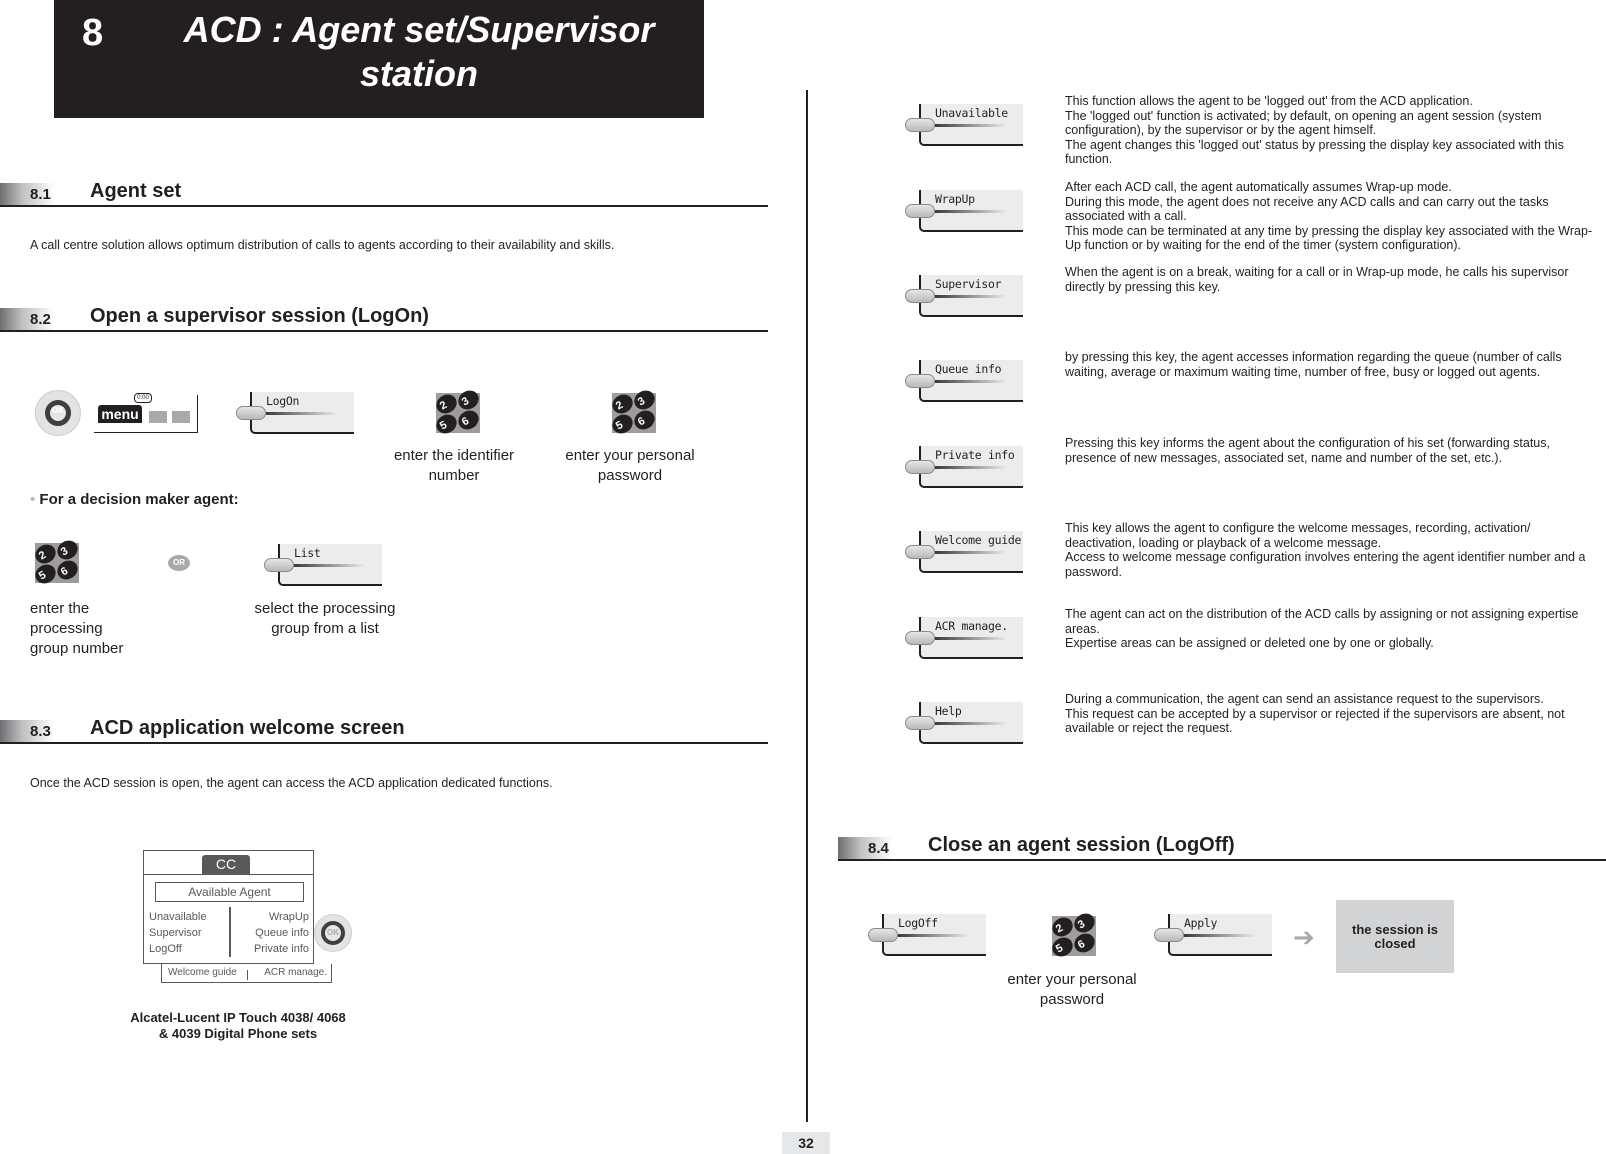 The width and height of the screenshot is (1606, 1154). Describe the element at coordinates (226, 864) in the screenshot. I see `screen-tab: CC` at that location.